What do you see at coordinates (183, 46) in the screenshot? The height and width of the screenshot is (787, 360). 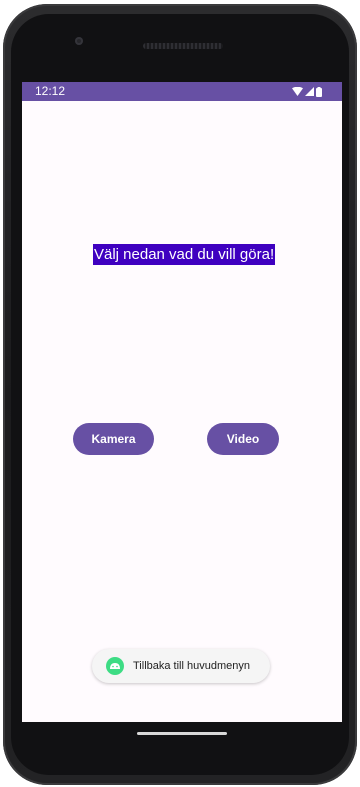 I see `earpiece-speaker` at bounding box center [183, 46].